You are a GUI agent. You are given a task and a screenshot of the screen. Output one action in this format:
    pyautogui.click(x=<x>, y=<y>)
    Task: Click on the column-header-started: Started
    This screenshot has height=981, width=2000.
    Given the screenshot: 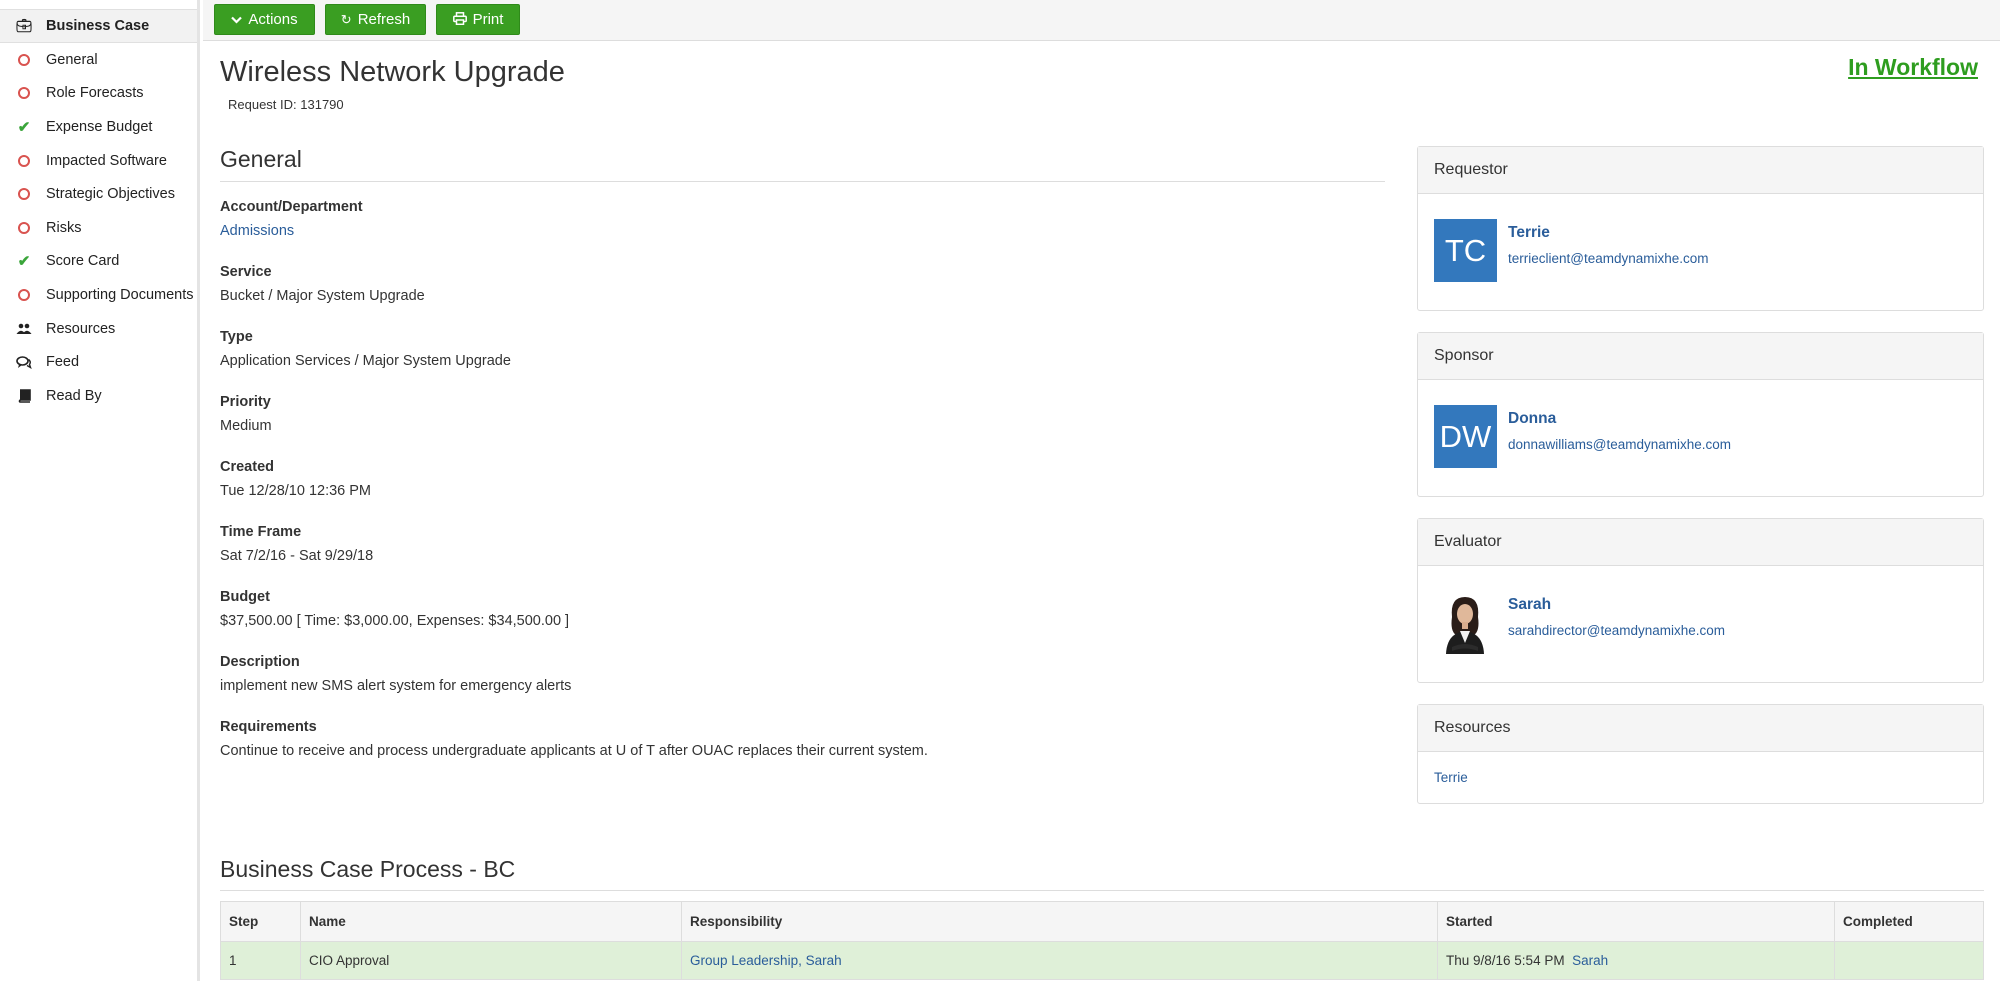 What is the action you would take?
    pyautogui.click(x=1636, y=921)
    